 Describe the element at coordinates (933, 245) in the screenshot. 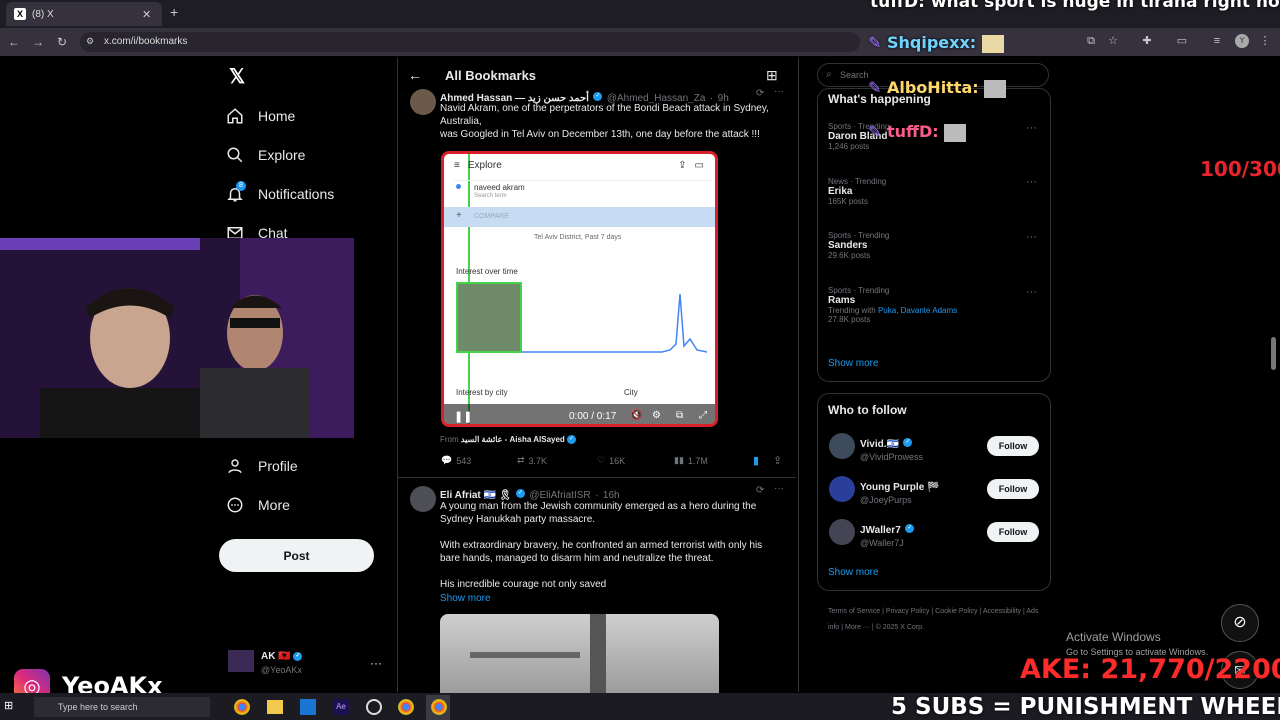

I see `trend-item: Sports · Trending Sanders 29.6K posts` at that location.